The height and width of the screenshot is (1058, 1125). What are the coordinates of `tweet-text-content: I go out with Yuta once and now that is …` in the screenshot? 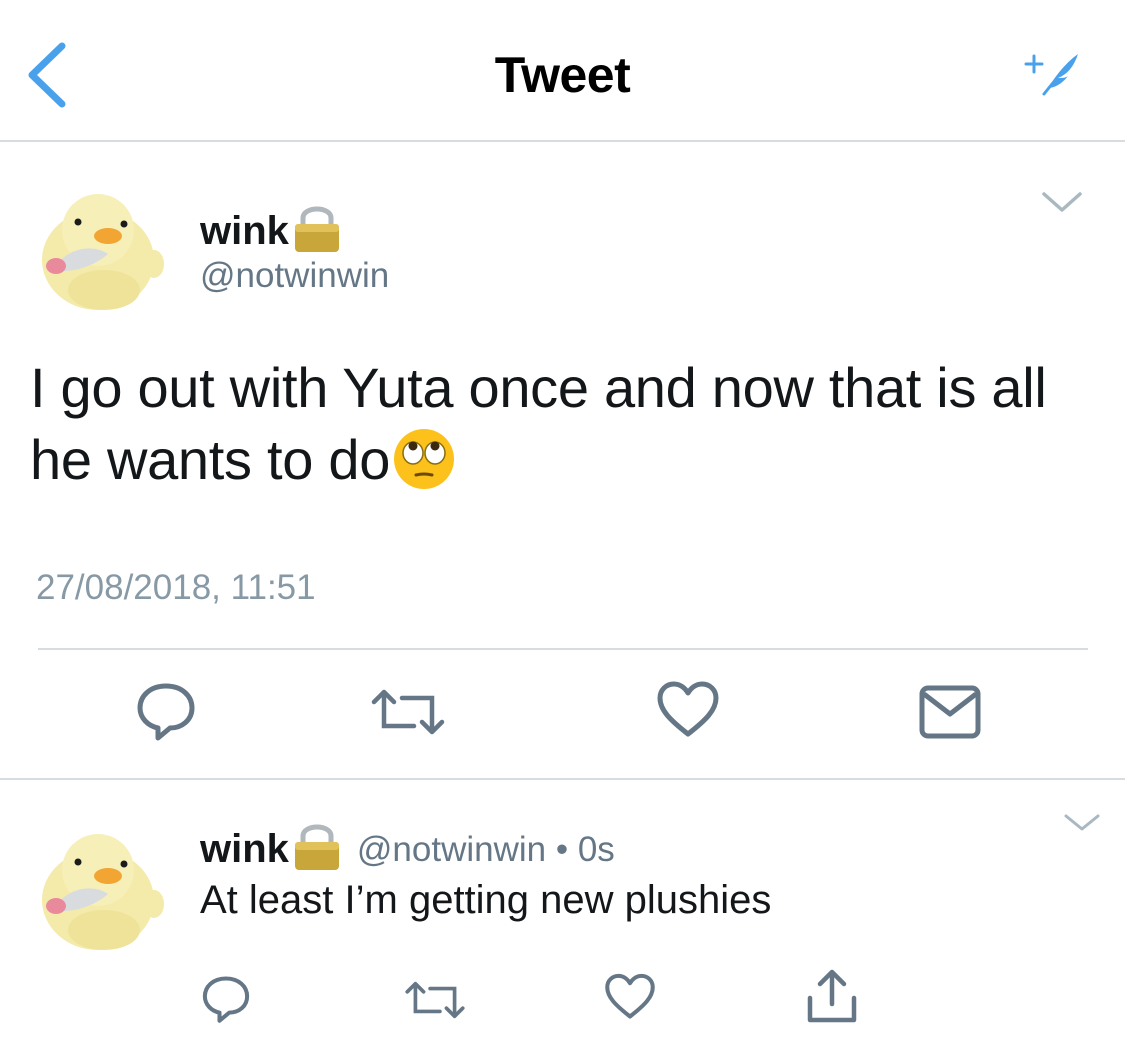 It's located at (538, 423).